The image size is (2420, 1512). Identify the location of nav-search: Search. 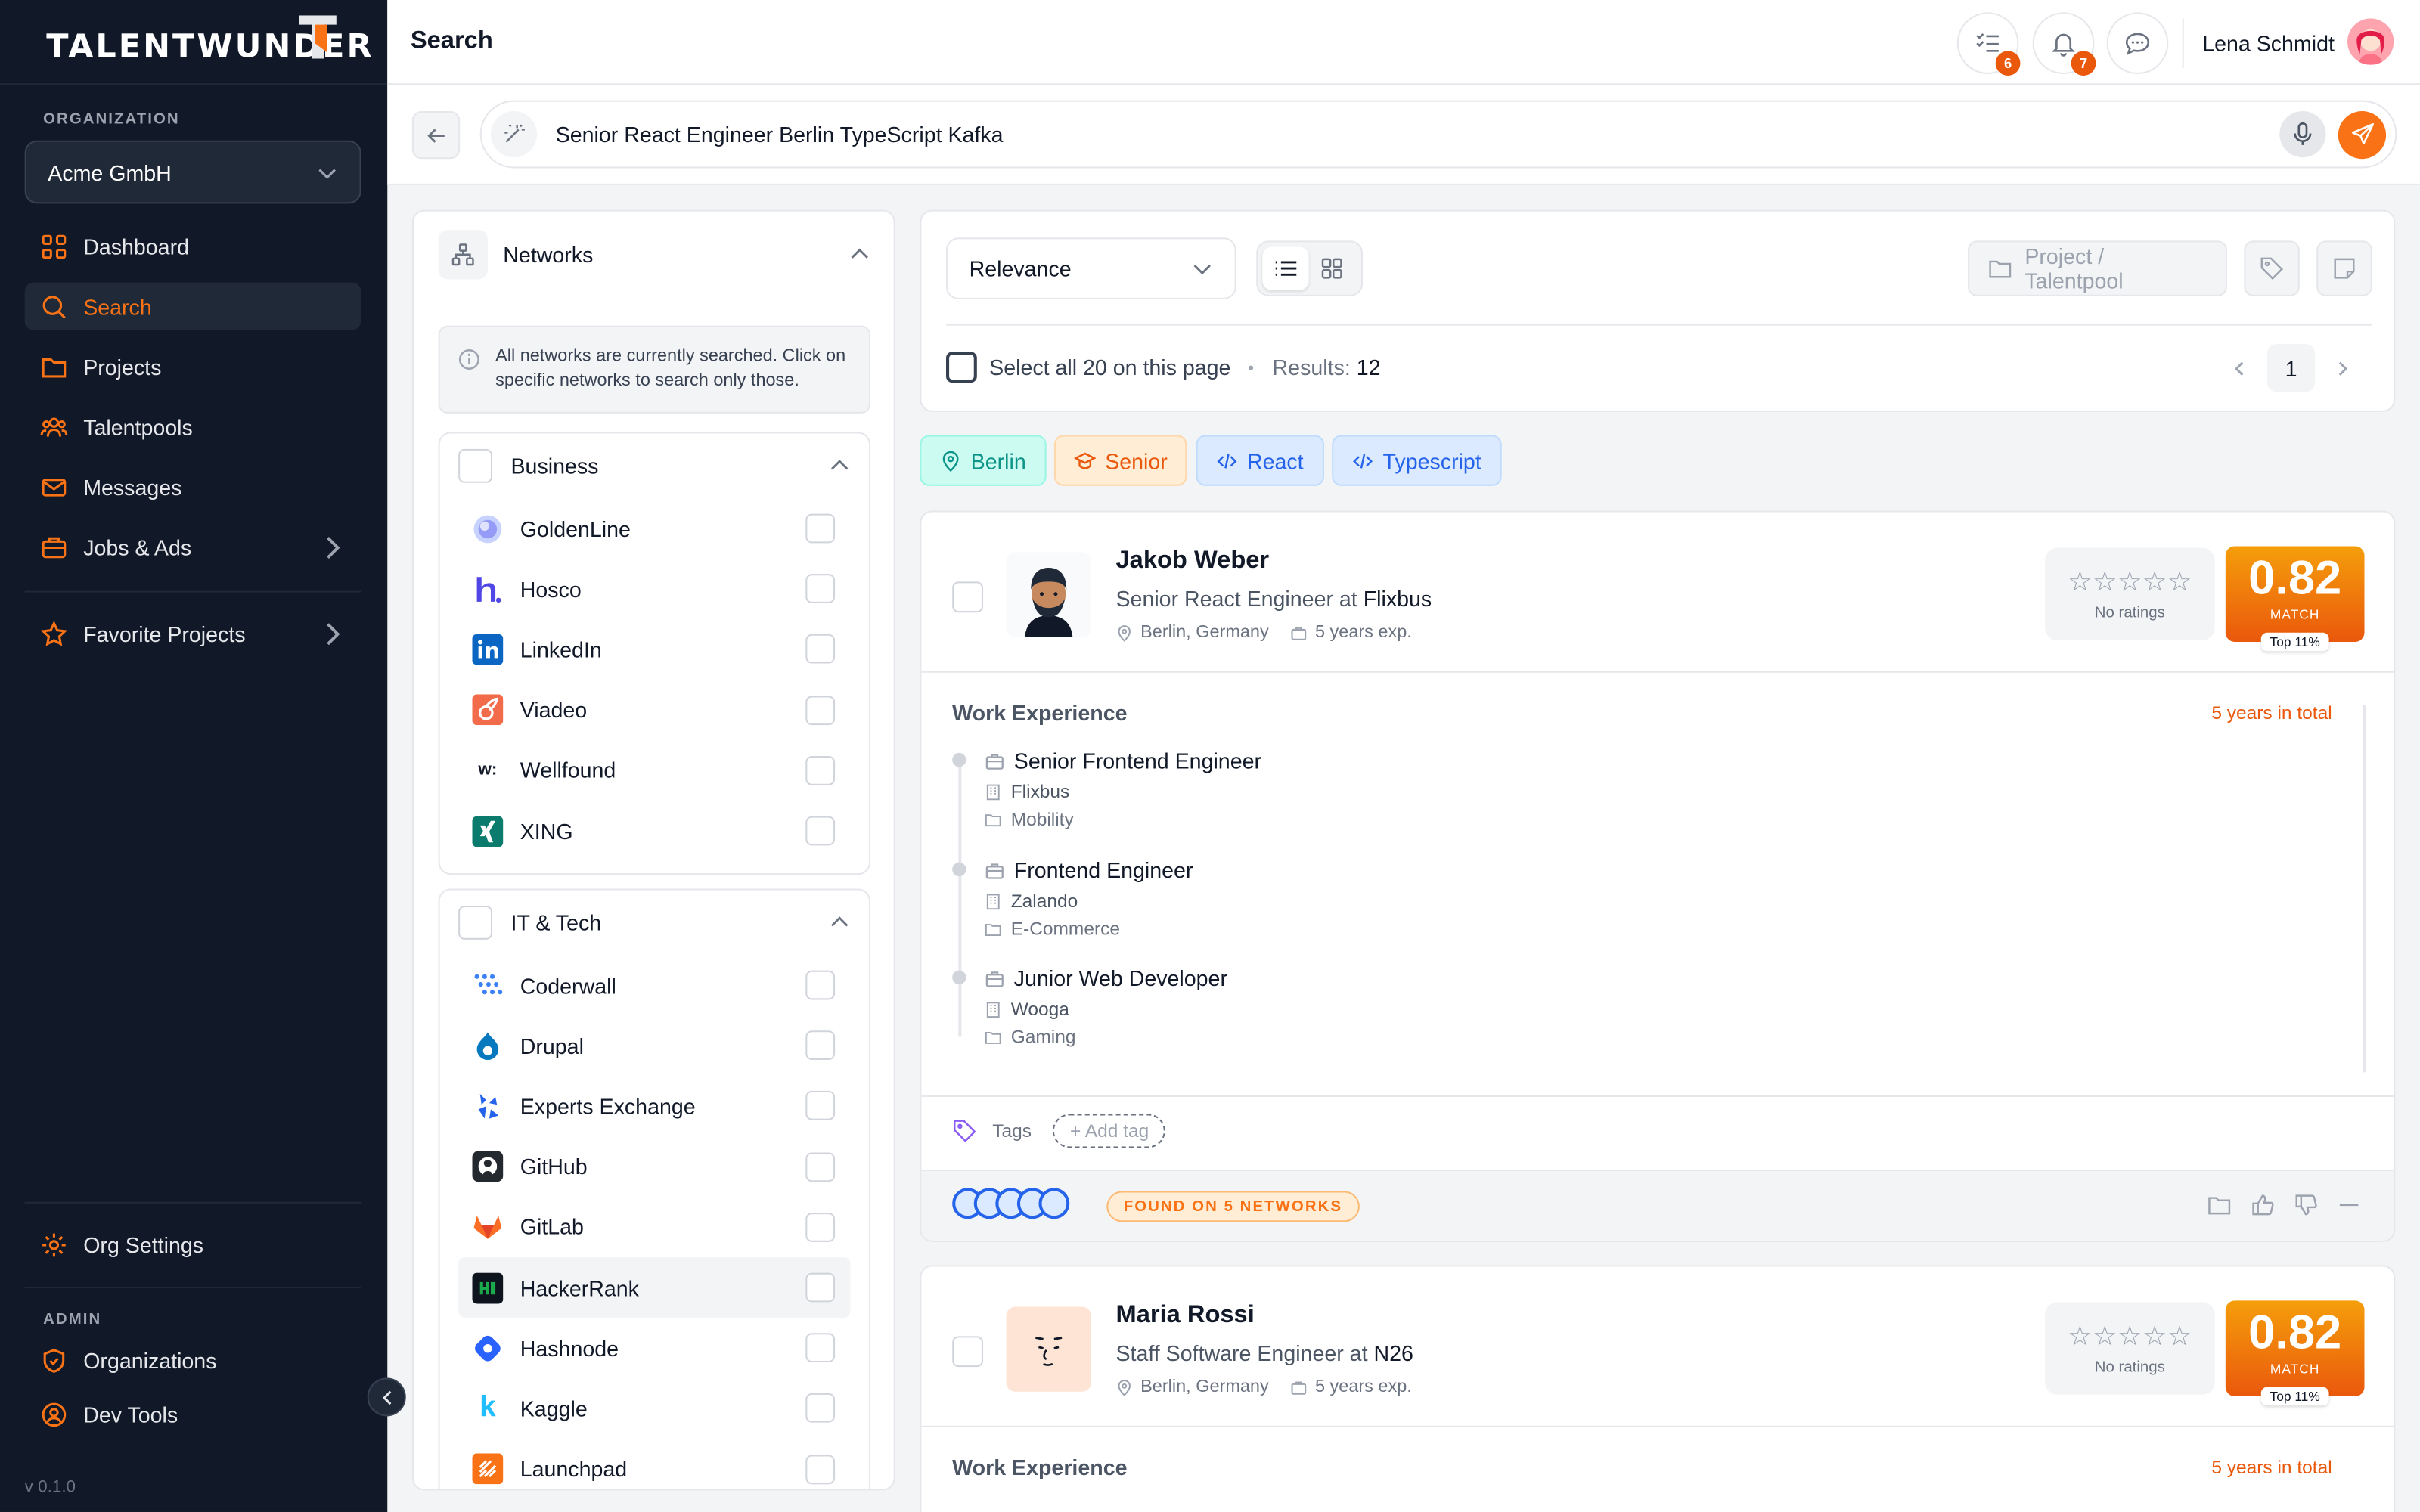
(192, 306).